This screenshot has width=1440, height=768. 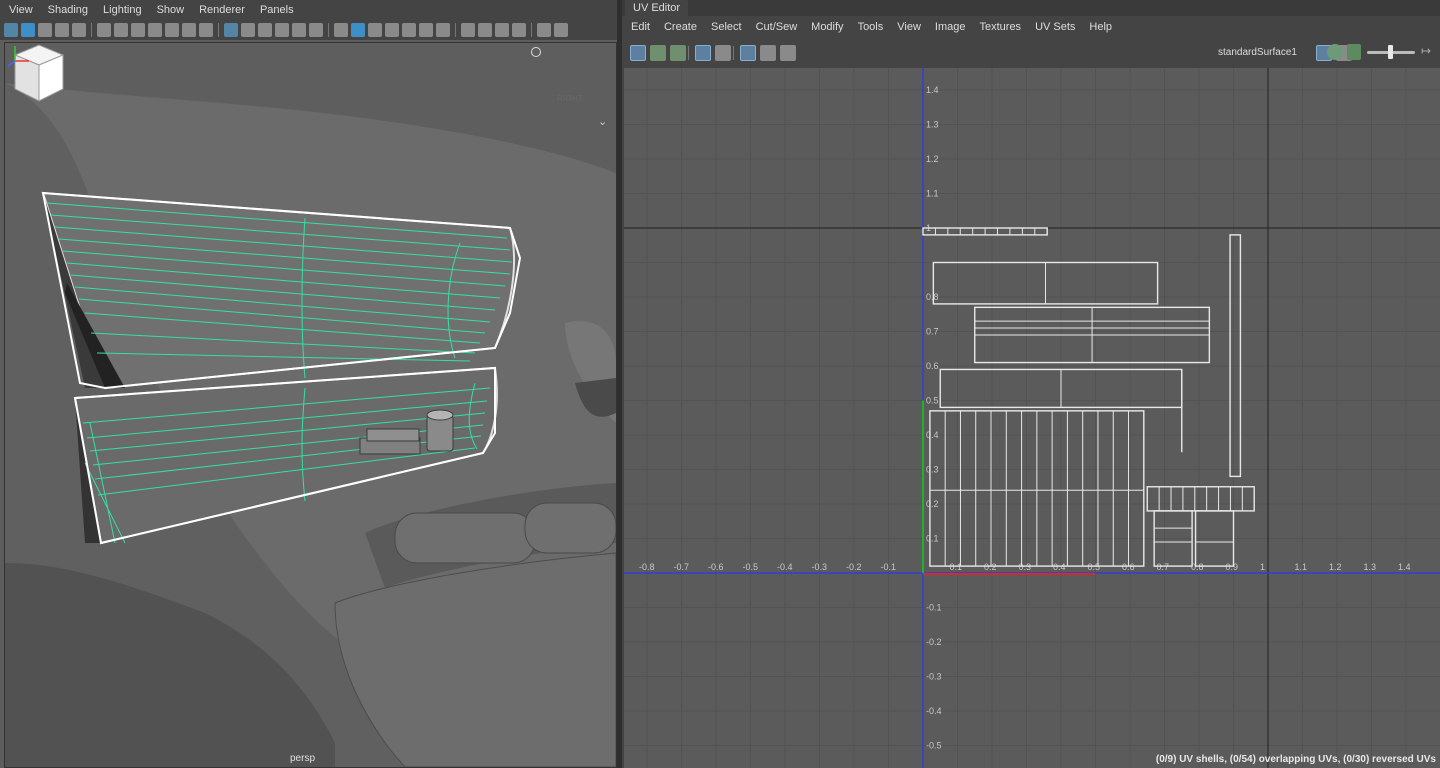 What do you see at coordinates (248, 30) in the screenshot?
I see `wireframe-icon` at bounding box center [248, 30].